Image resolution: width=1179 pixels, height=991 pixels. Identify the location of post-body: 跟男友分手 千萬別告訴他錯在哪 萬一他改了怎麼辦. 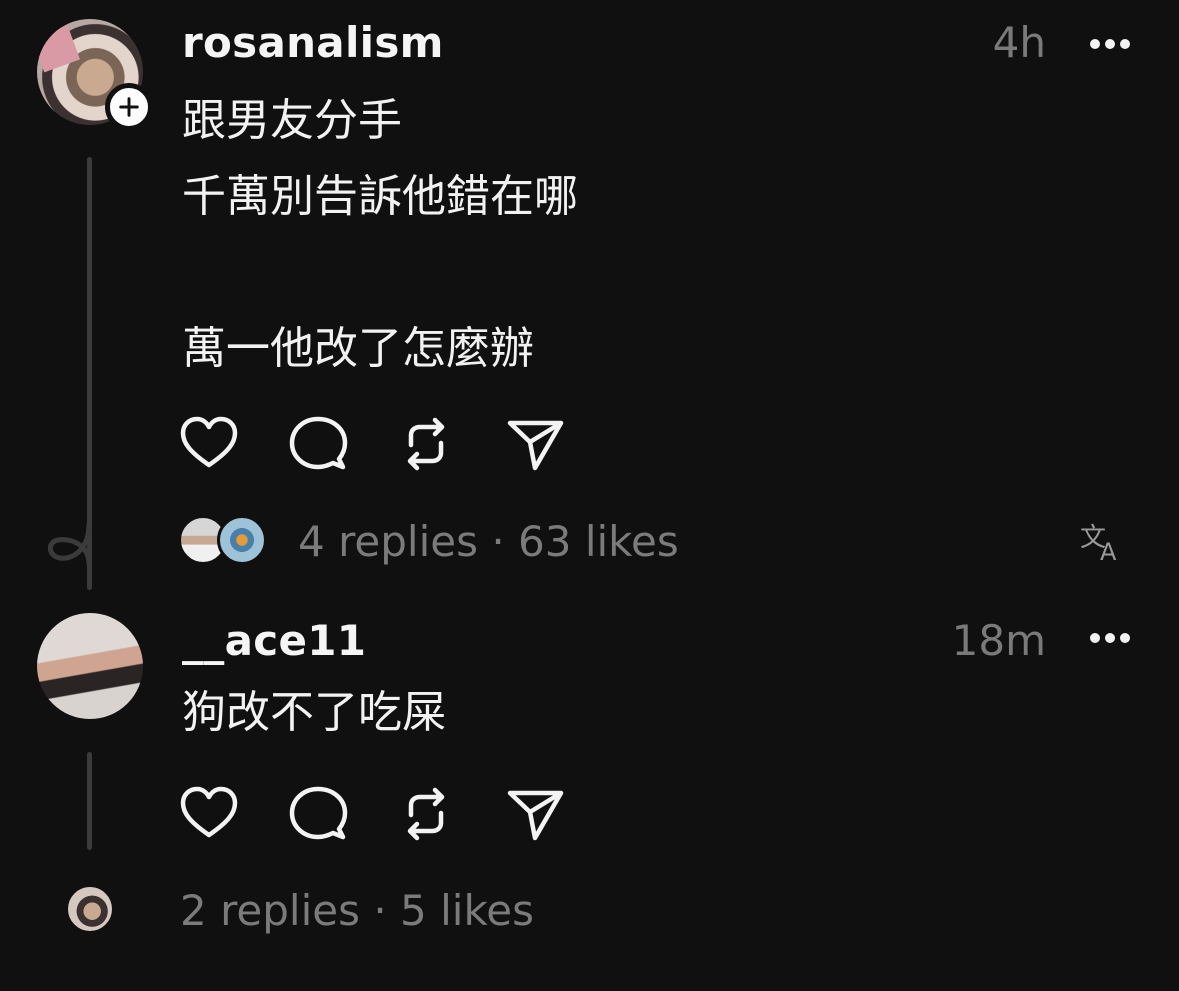
(380, 234).